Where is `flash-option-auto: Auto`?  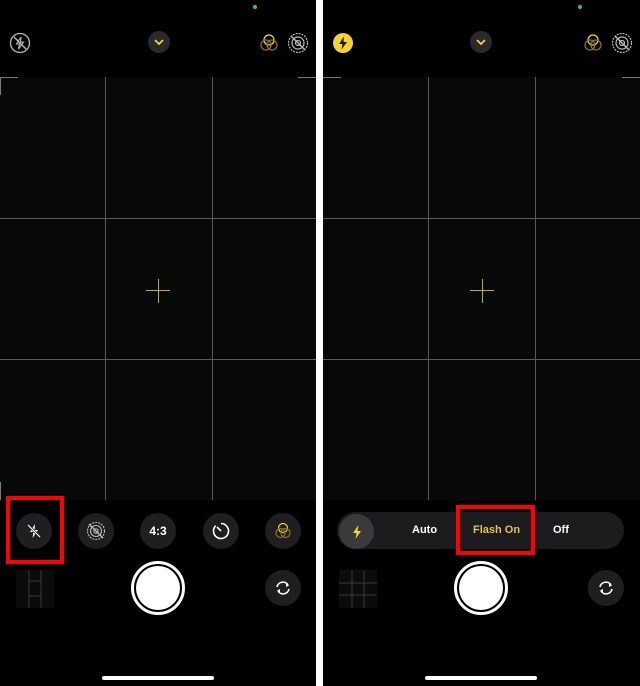
flash-option-auto: Auto is located at coordinates (424, 530).